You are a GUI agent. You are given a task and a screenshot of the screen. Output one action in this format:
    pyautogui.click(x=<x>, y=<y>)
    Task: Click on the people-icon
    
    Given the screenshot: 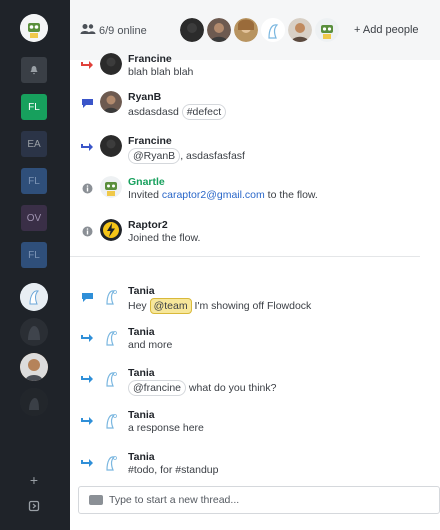 What is the action you would take?
    pyautogui.click(x=88, y=30)
    